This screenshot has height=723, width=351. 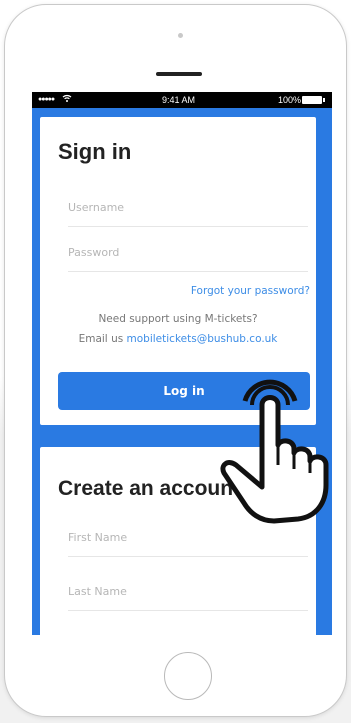 I want to click on password-field: Password, so click(x=188, y=252).